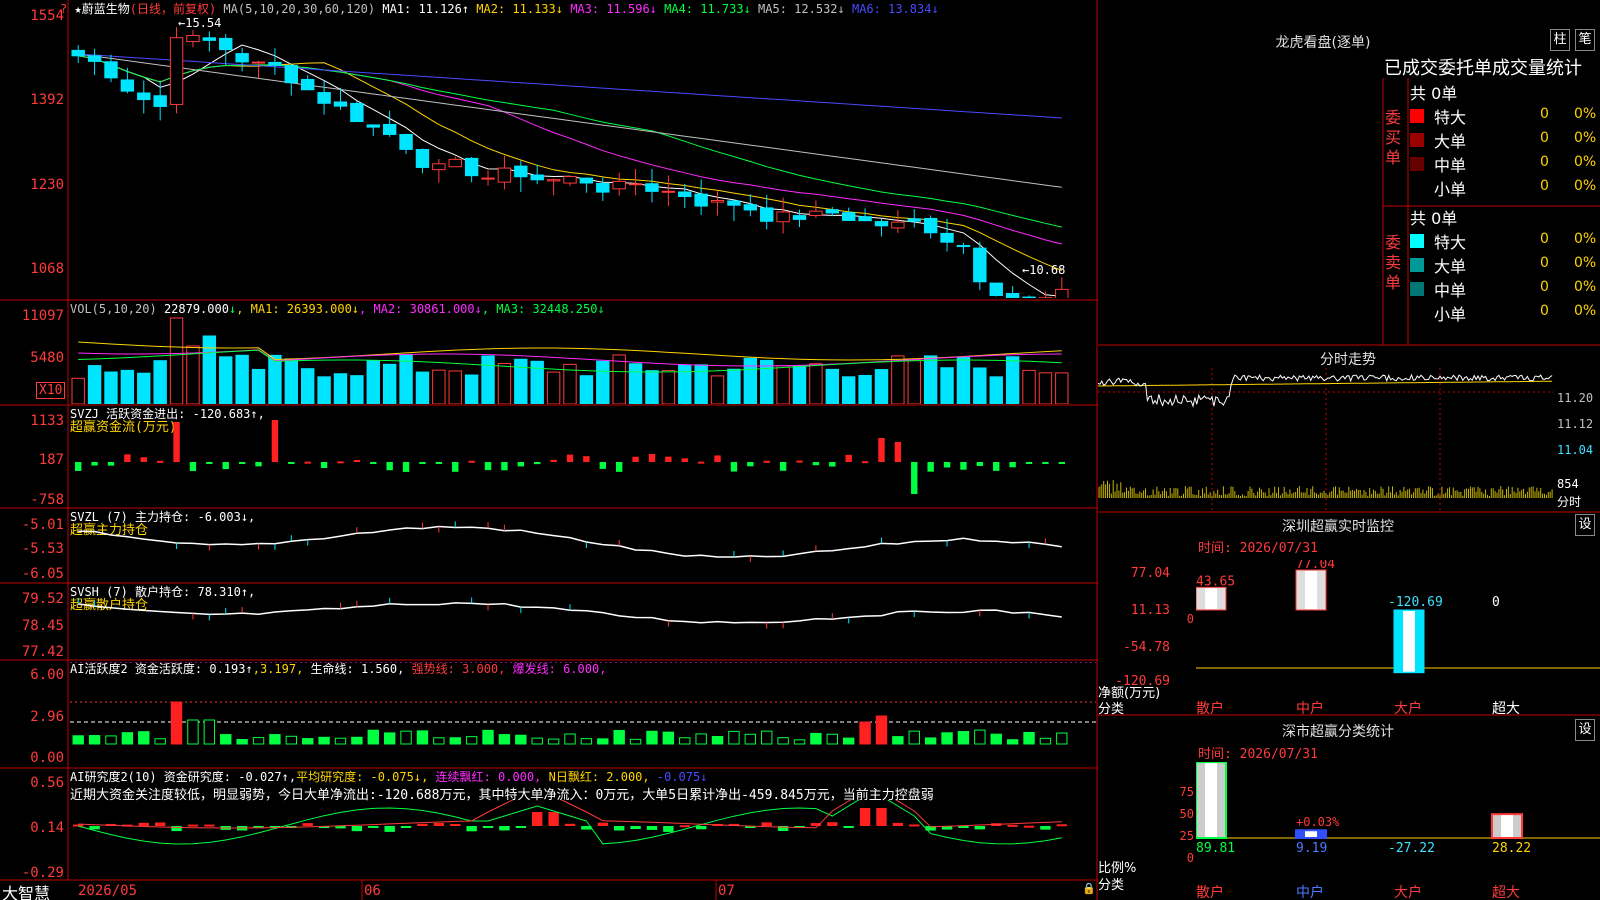 The height and width of the screenshot is (900, 1600). What do you see at coordinates (105, 9) in the screenshot?
I see `stock-name: 蔚蓝生物` at bounding box center [105, 9].